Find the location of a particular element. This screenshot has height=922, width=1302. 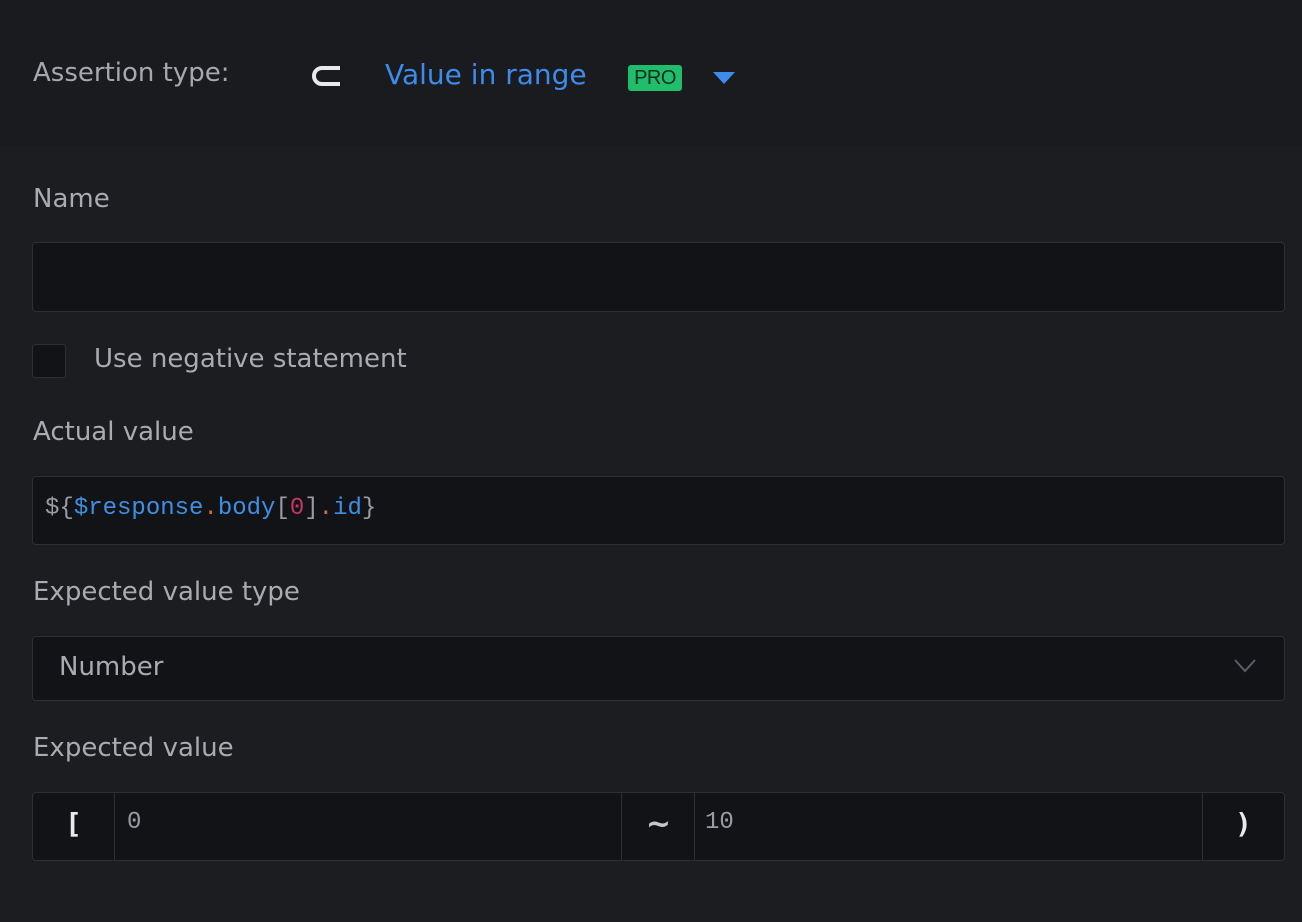

range-input-group: [ 0 ~ 10 ) is located at coordinates (658, 826).